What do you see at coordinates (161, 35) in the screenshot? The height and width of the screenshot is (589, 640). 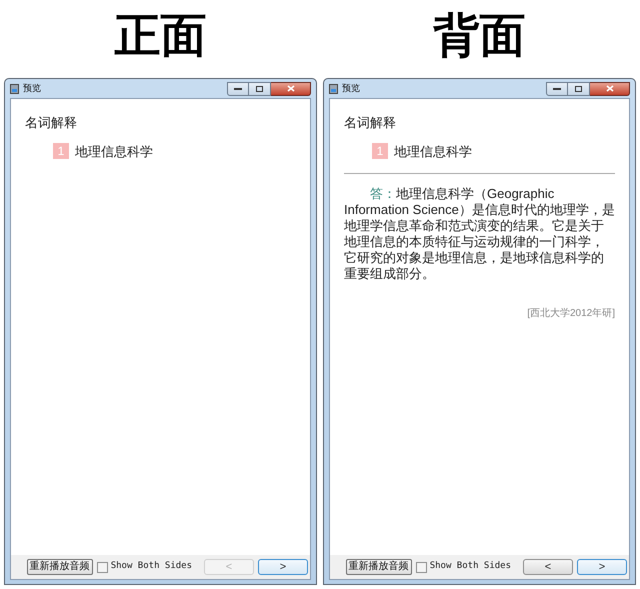 I see `side-heading: 正面` at bounding box center [161, 35].